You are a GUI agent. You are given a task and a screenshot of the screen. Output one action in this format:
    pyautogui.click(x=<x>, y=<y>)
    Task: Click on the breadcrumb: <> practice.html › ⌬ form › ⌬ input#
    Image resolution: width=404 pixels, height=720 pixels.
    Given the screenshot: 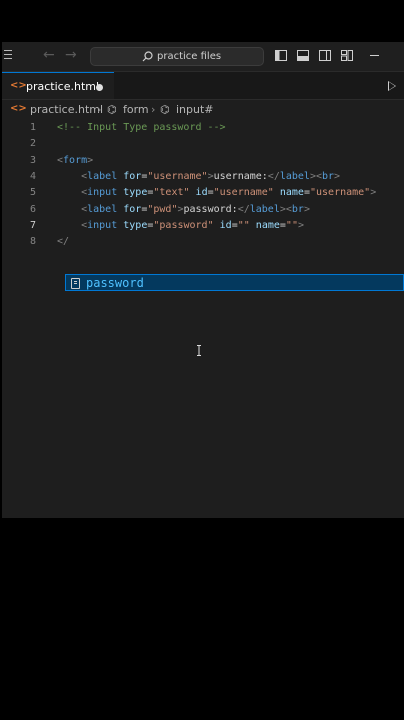 What is the action you would take?
    pyautogui.click(x=203, y=110)
    